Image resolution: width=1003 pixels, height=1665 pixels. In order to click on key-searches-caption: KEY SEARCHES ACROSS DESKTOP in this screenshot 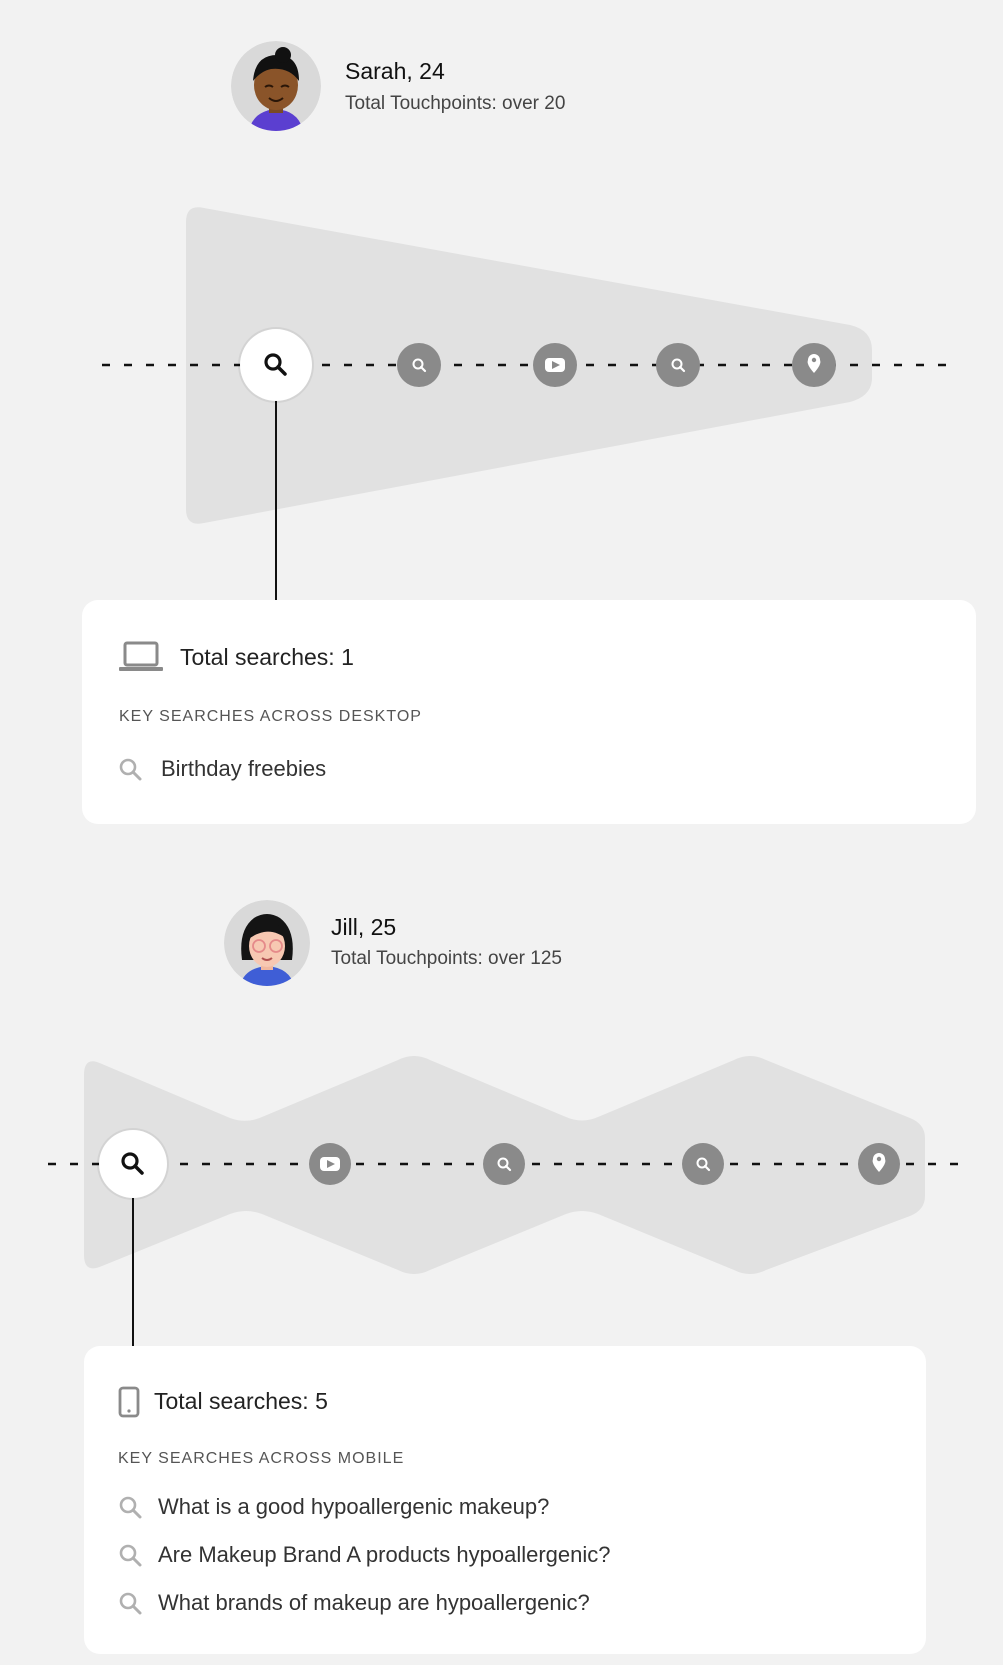, I will do `click(270, 716)`.